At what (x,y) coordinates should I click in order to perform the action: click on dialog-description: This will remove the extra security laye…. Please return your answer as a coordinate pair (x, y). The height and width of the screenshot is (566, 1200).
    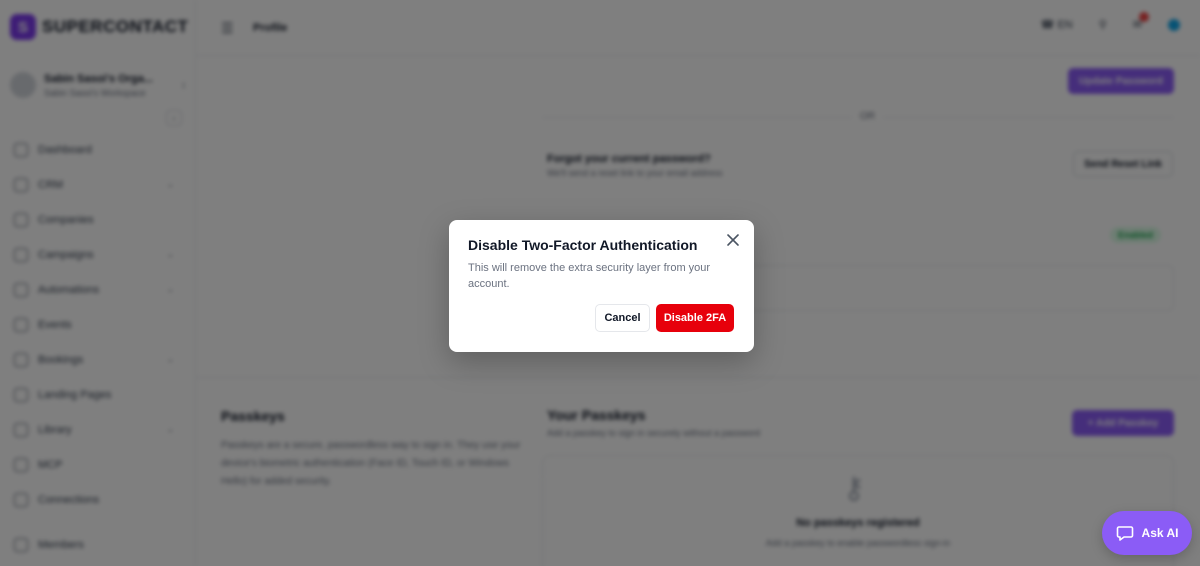
    Looking at the image, I should click on (589, 276).